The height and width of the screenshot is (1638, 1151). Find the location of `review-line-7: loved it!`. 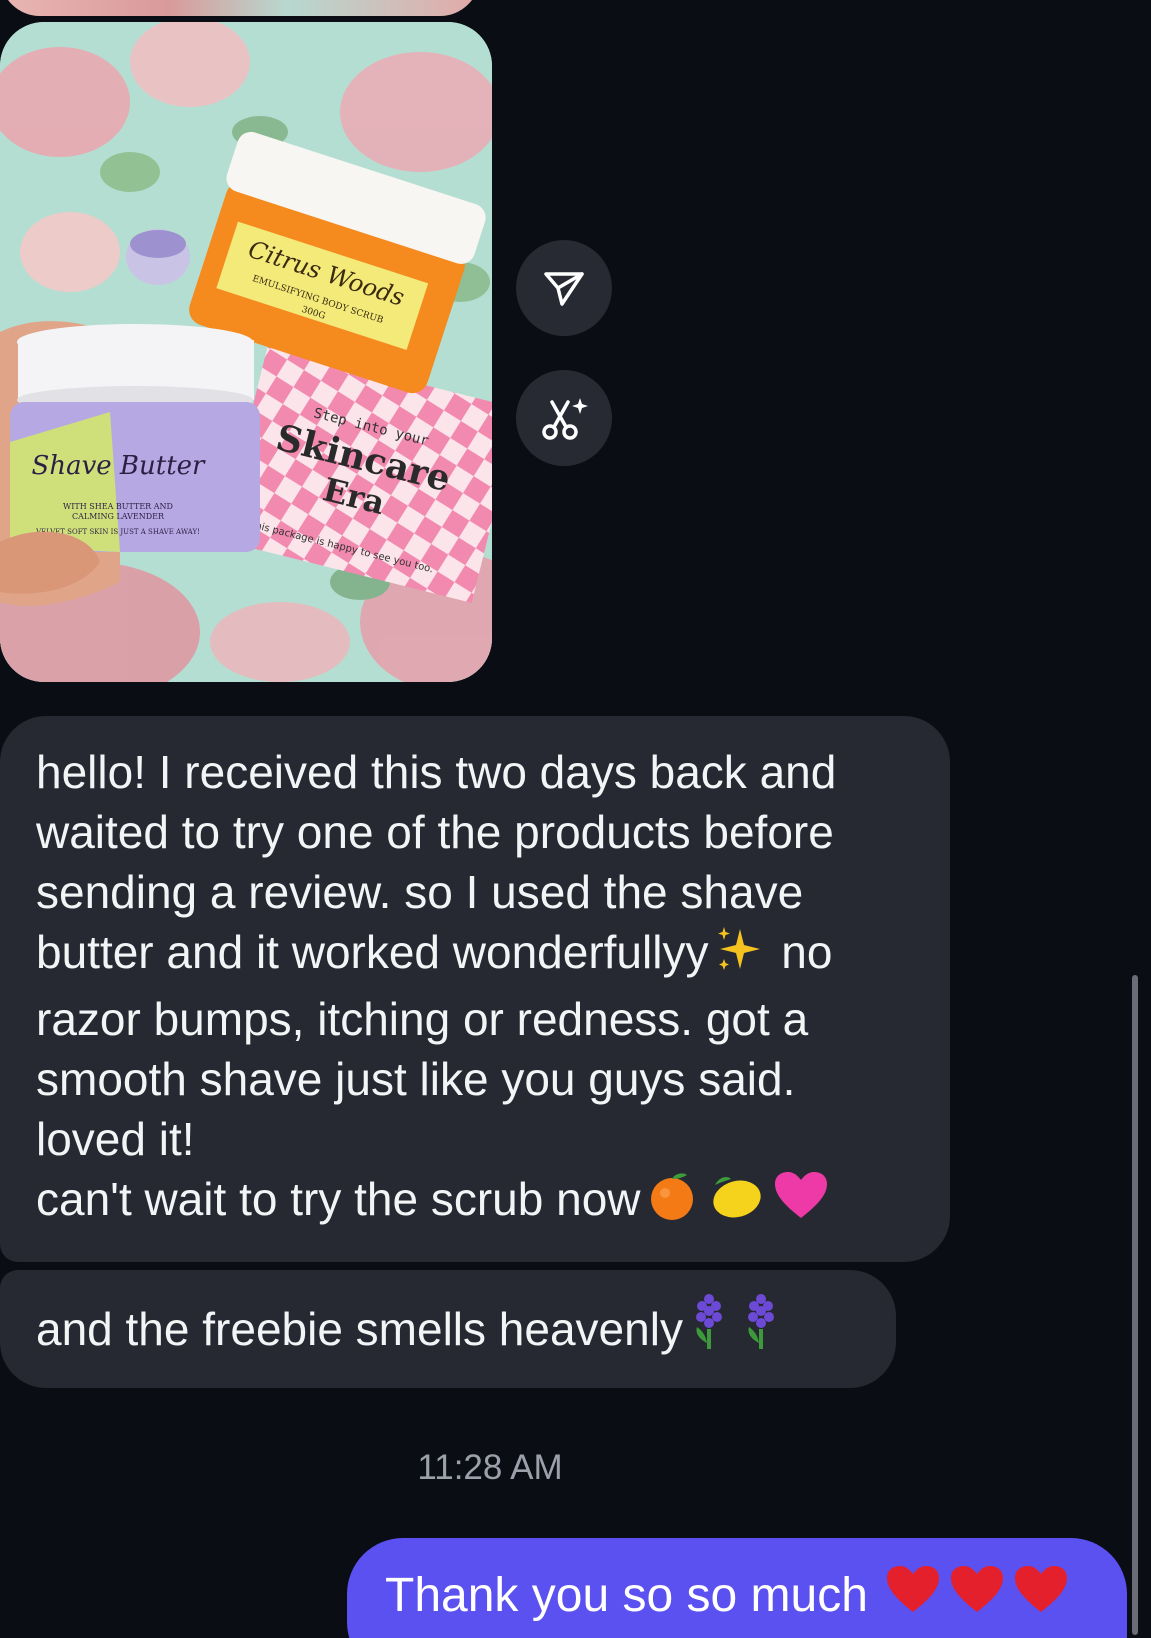

review-line-7: loved it! is located at coordinates (115, 1138).